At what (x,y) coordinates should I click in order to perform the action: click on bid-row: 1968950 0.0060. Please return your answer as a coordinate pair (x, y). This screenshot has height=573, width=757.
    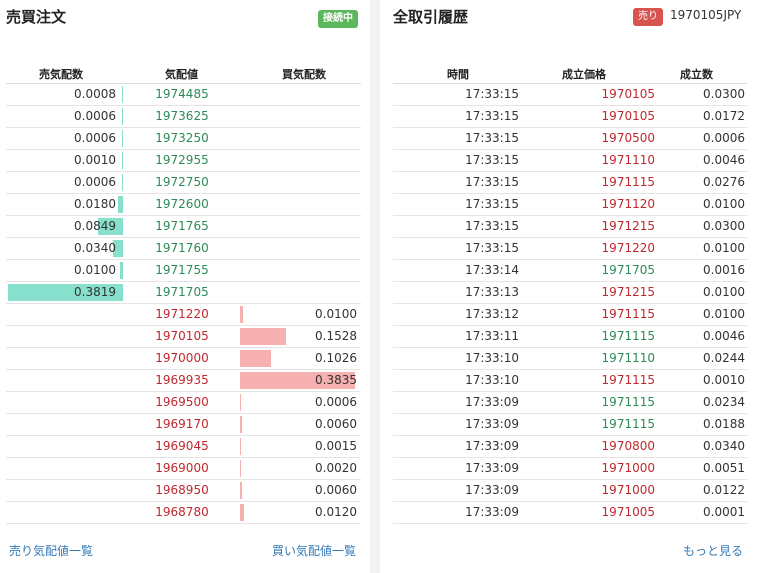
    Looking at the image, I should click on (183, 491).